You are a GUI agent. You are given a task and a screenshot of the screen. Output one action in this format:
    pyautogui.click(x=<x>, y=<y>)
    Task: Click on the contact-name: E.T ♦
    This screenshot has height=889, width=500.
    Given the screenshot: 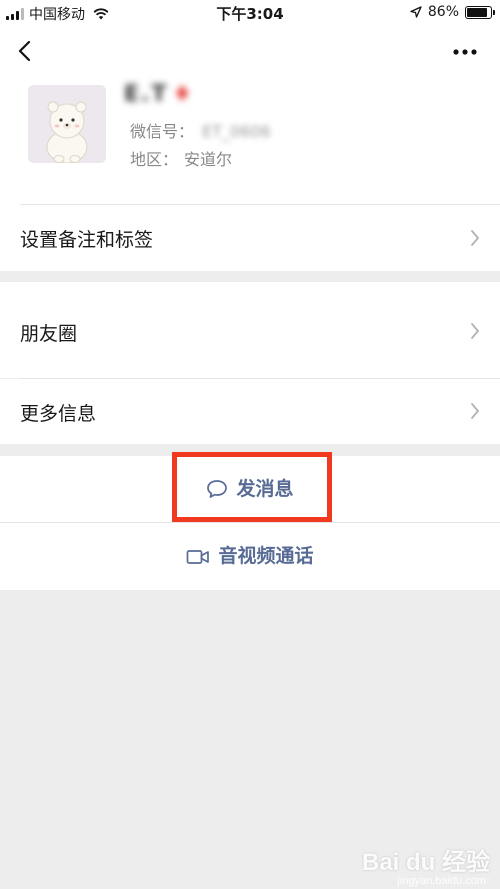 What is the action you would take?
    pyautogui.click(x=159, y=94)
    